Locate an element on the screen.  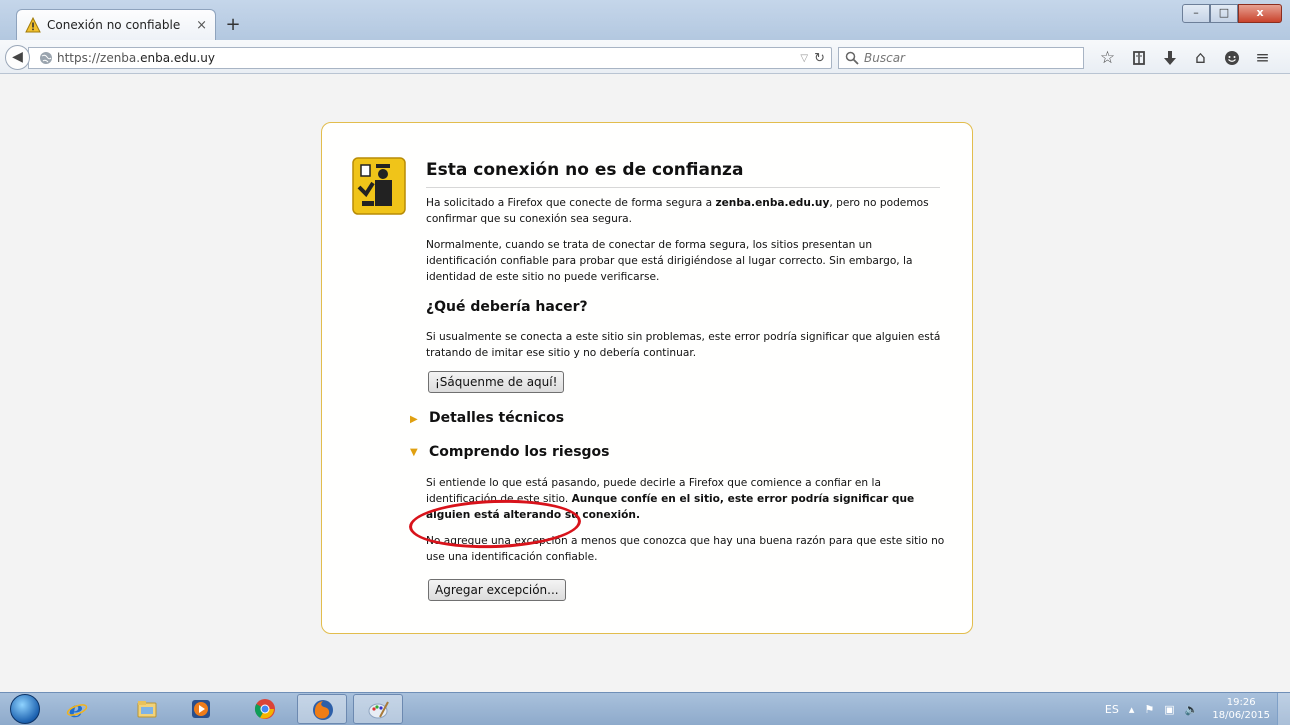
what-should-i-do-heading: ¿Qué debería hacer? is located at coordinates (507, 307).